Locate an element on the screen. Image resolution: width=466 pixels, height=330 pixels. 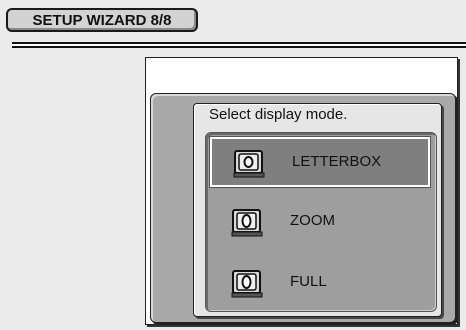
option-zoom: ZOOM is located at coordinates (320, 223).